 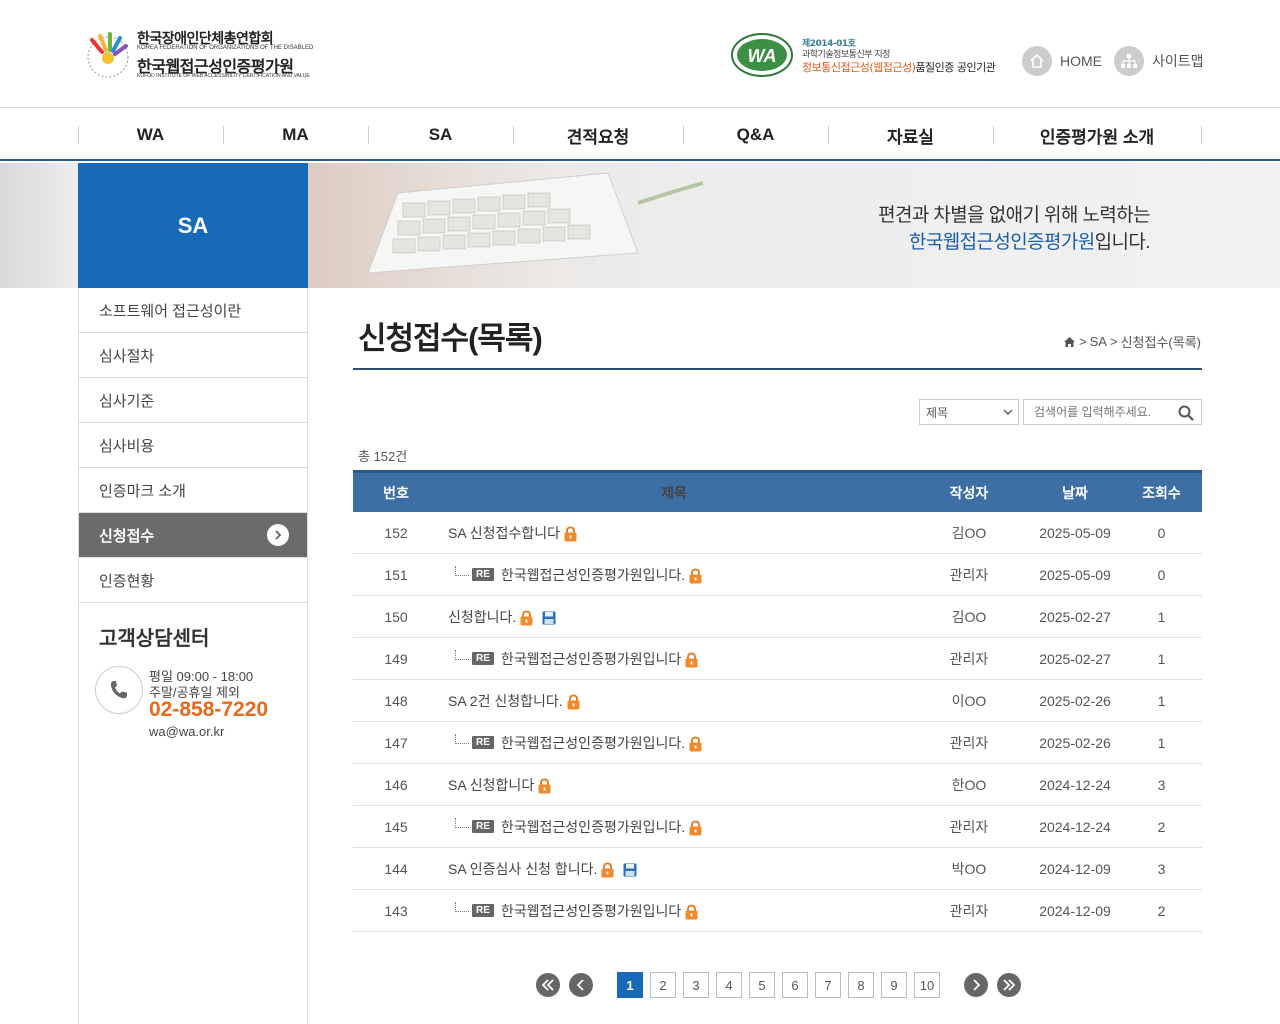 I want to click on lnb-item-procedure: 심사절차, so click(x=193, y=355).